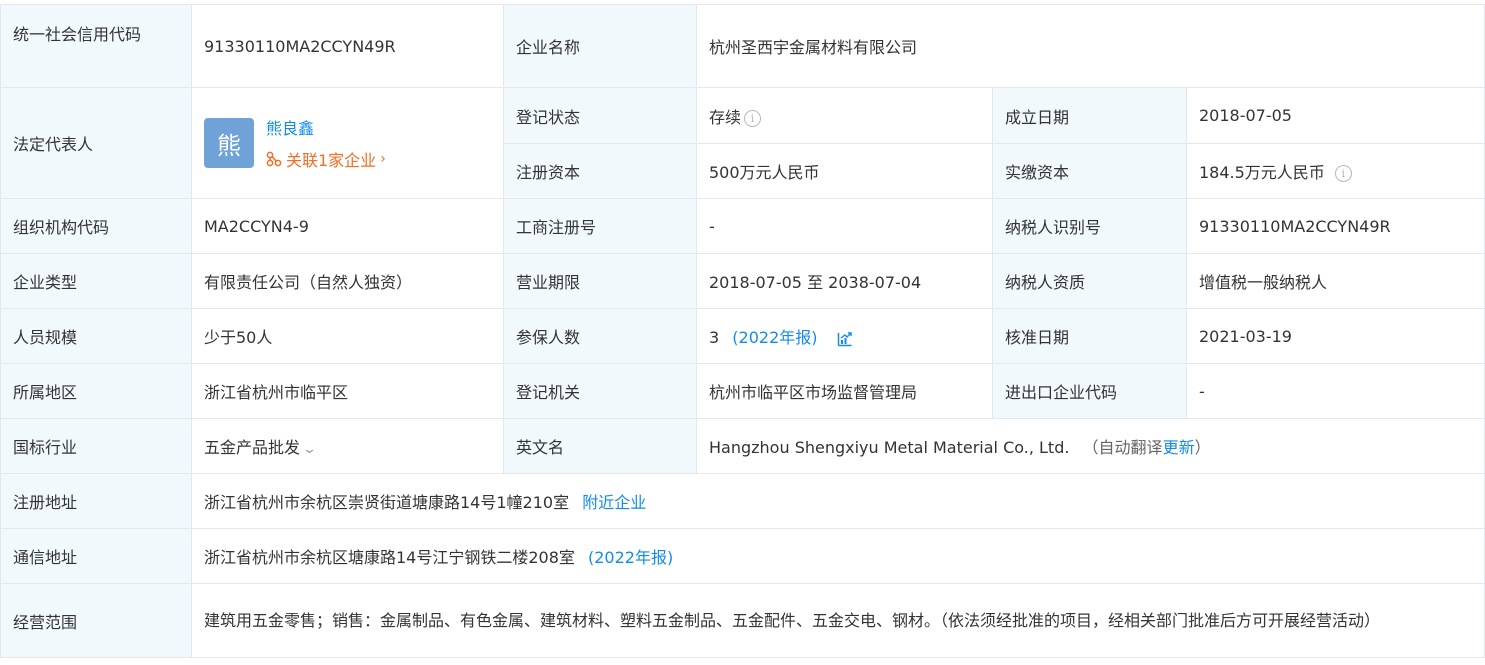 The image size is (1485, 665). I want to click on value-ie-code: -, so click(1335, 391).